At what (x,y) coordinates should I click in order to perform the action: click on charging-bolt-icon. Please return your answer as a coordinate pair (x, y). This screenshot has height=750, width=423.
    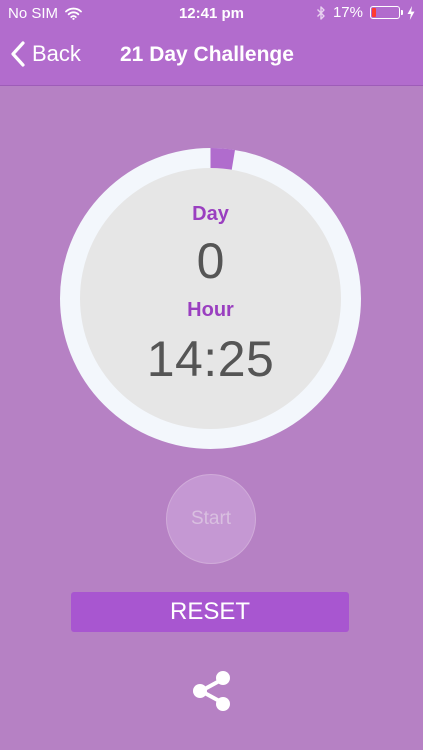
    Looking at the image, I should click on (411, 12).